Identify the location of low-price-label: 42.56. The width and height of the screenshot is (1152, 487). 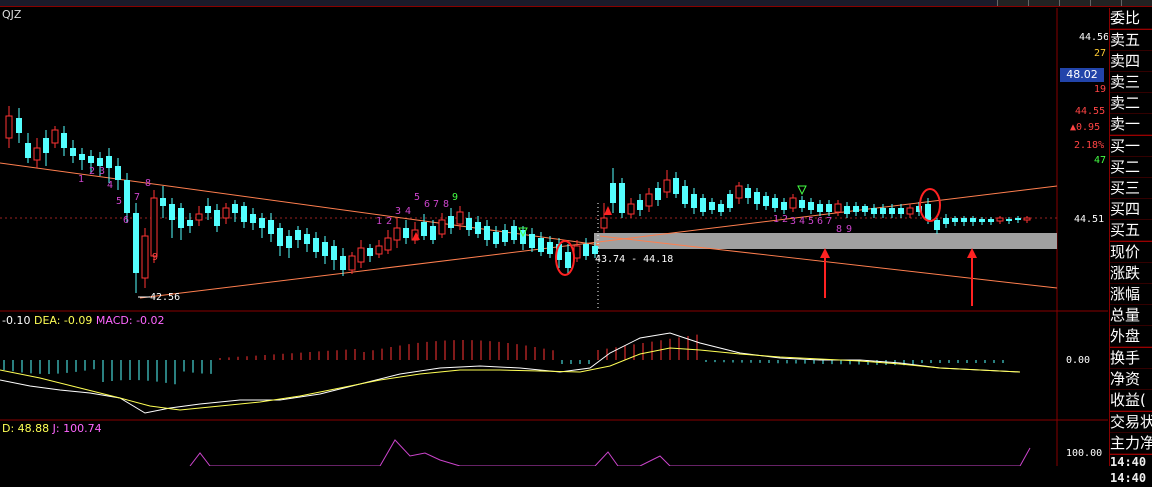
(165, 297).